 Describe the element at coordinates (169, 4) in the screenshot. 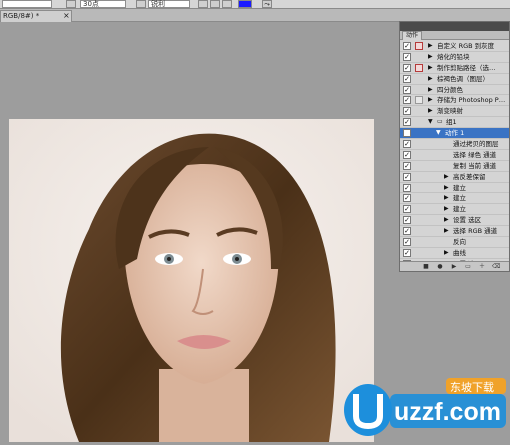

I see `antialias-select: 锐利` at that location.